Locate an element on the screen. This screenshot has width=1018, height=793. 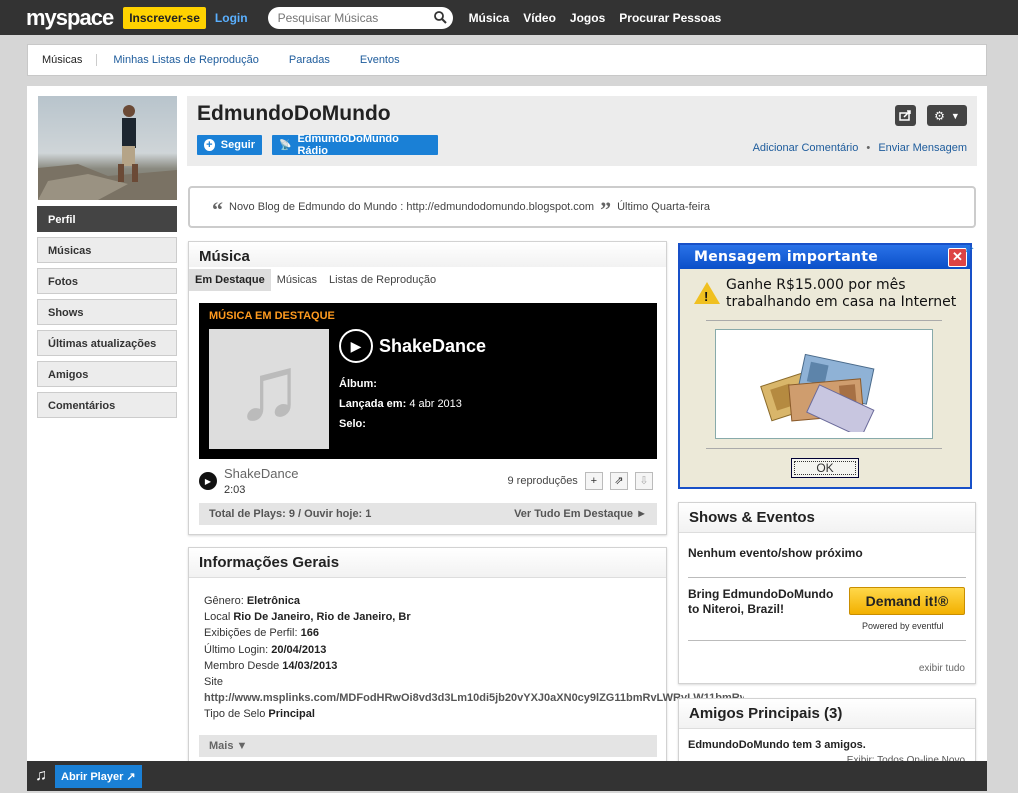
close-icon: ✕ is located at coordinates (957, 257).